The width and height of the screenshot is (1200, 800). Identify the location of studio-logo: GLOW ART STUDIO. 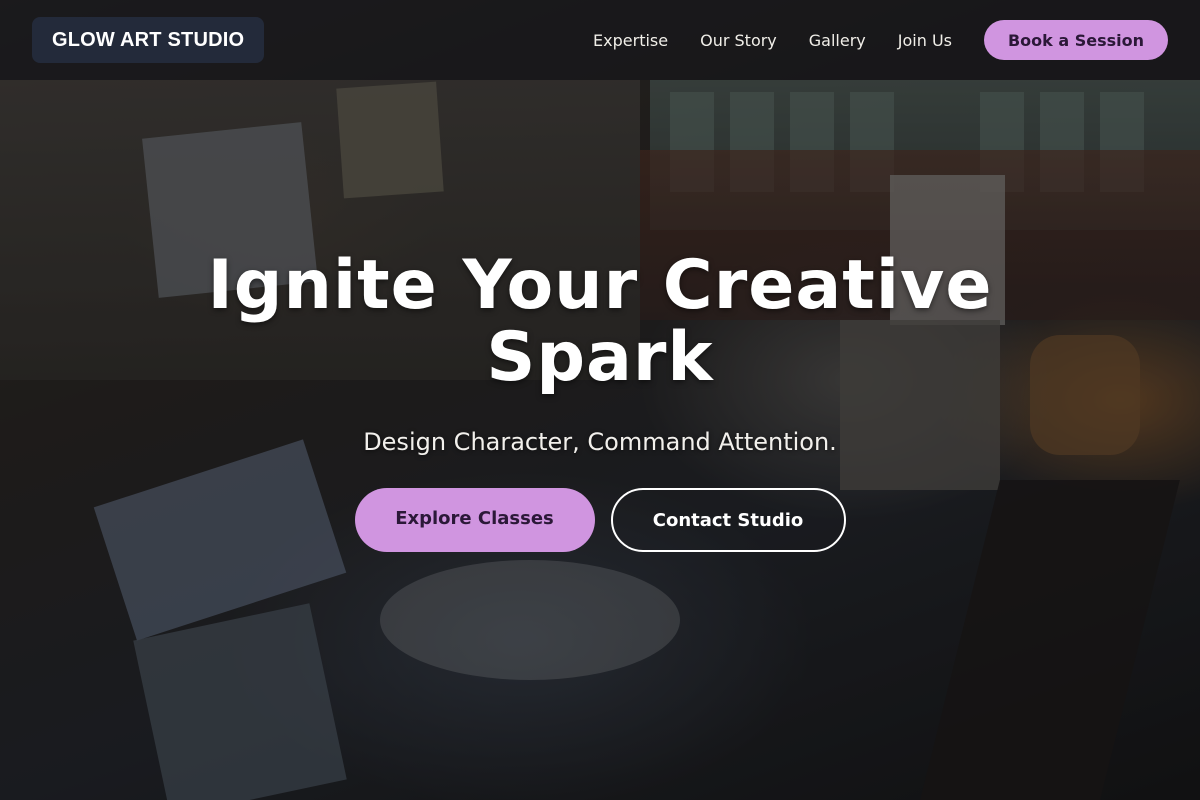
(148, 40).